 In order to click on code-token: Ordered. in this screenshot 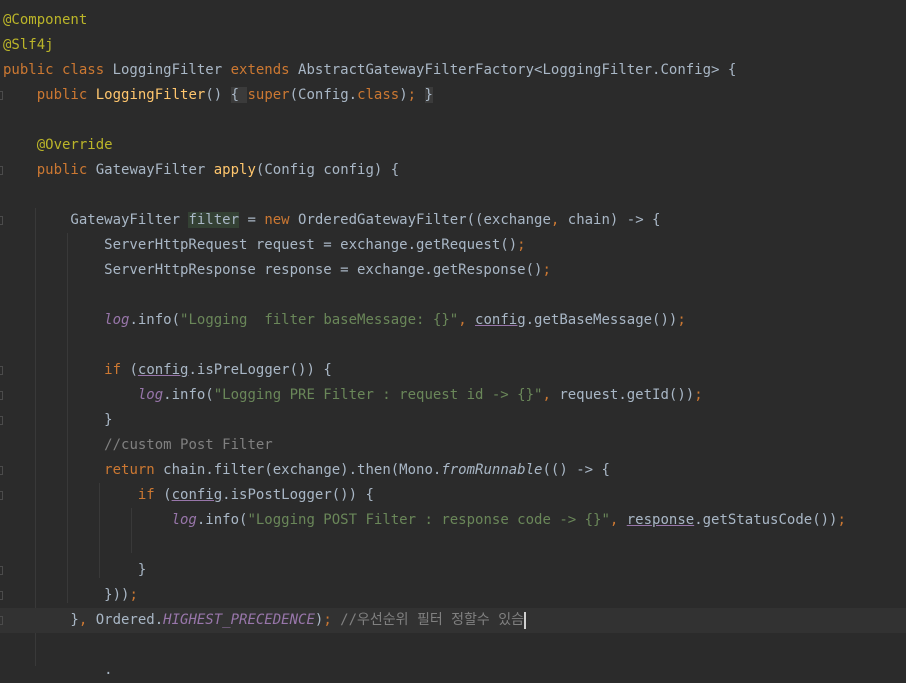, I will do `click(129, 620)`.